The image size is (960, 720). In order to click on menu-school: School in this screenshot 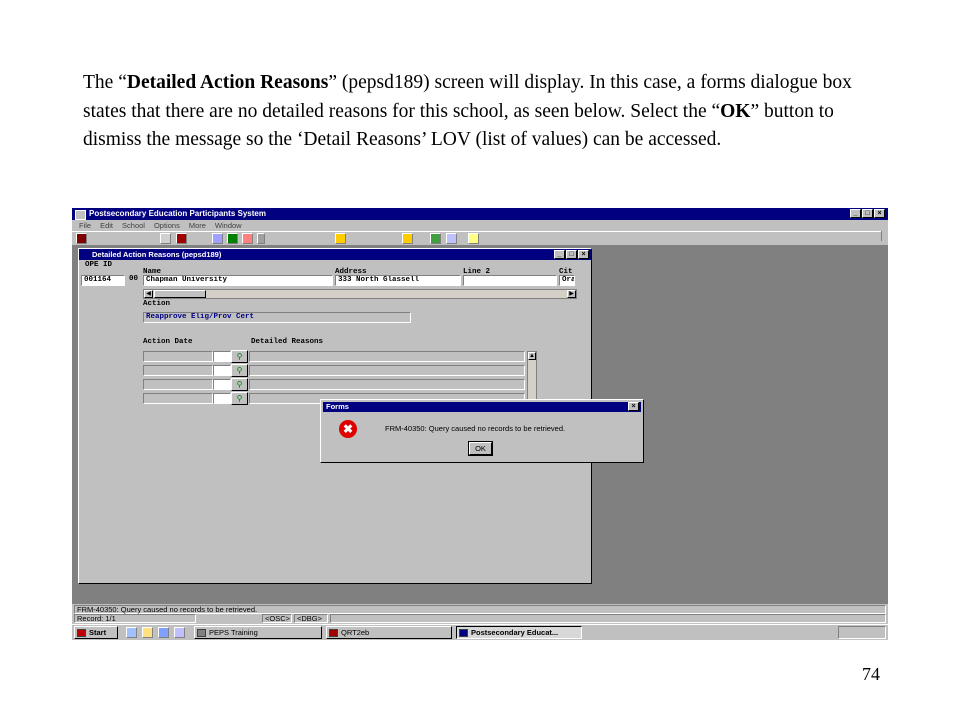, I will do `click(133, 225)`.